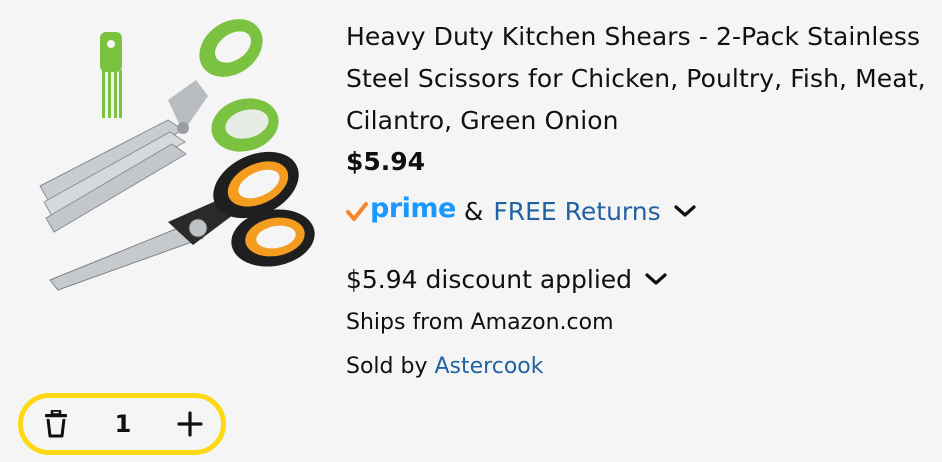  I want to click on product-price: $5.94, so click(386, 161).